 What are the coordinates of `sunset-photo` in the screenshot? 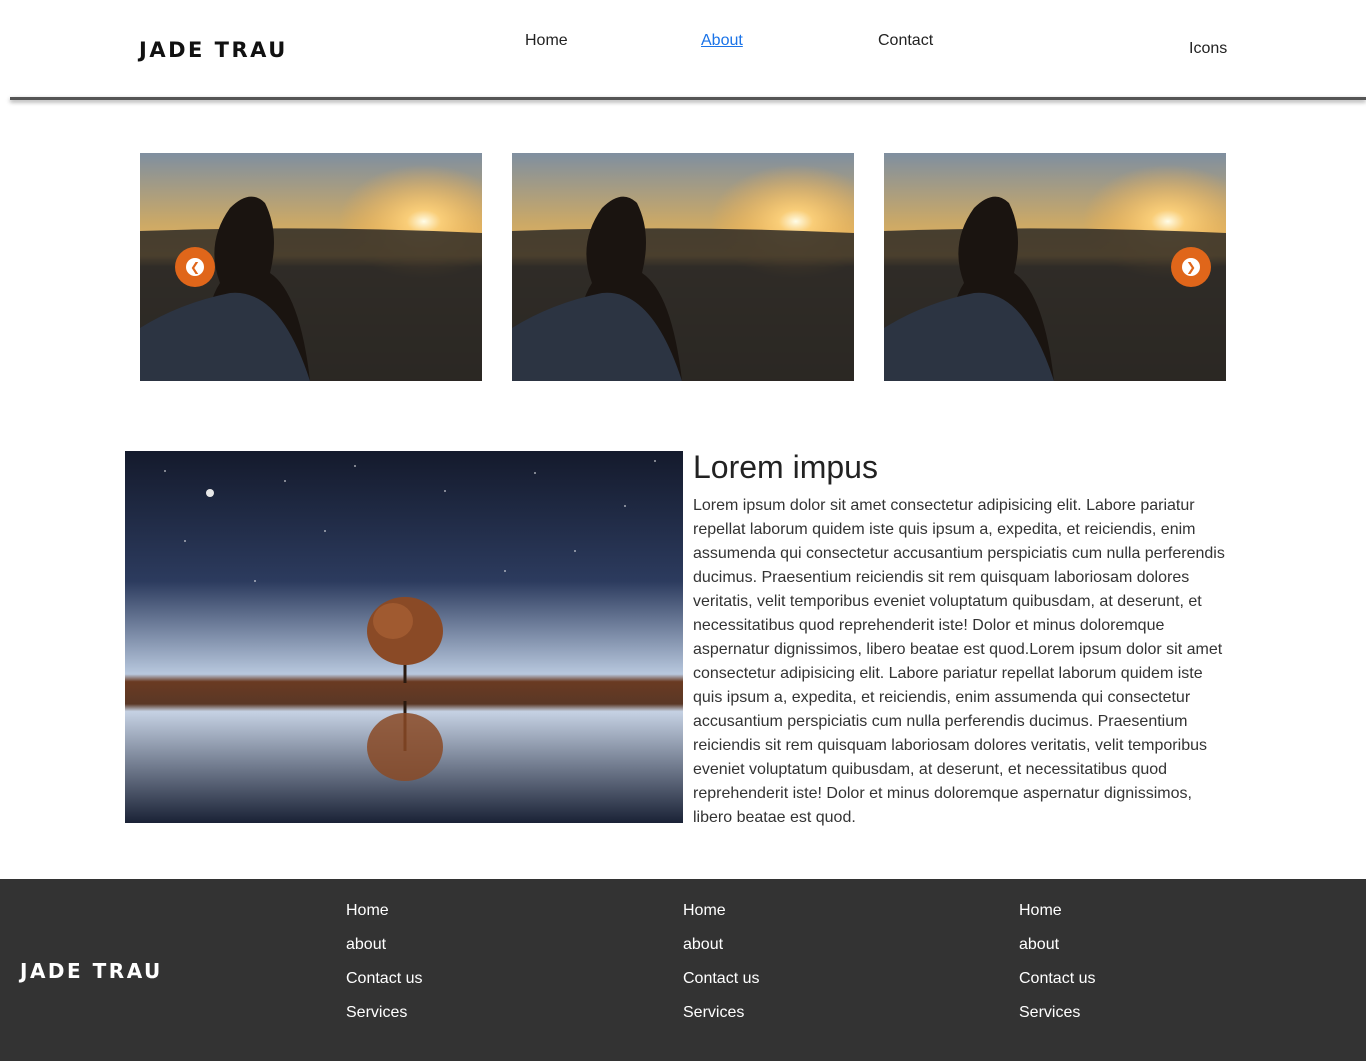 It's located at (683, 267).